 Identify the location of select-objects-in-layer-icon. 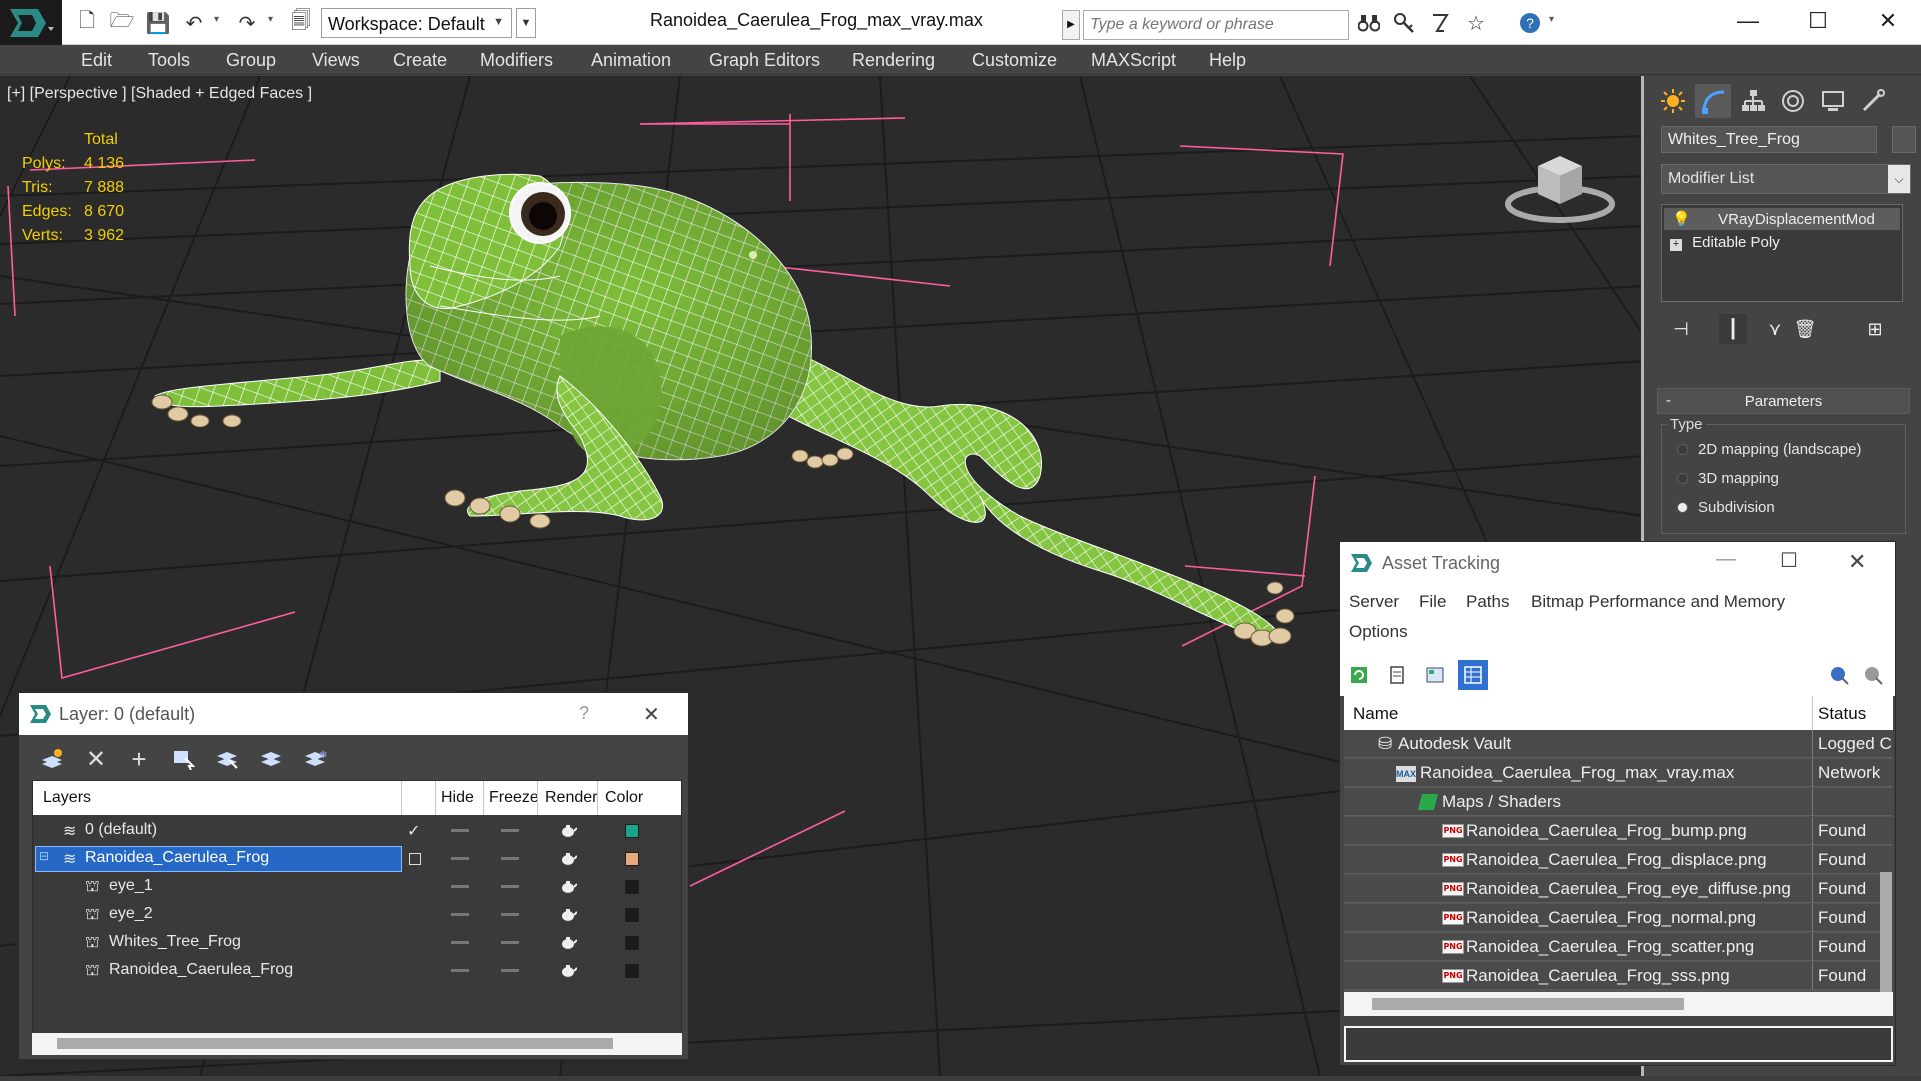
(183, 759).